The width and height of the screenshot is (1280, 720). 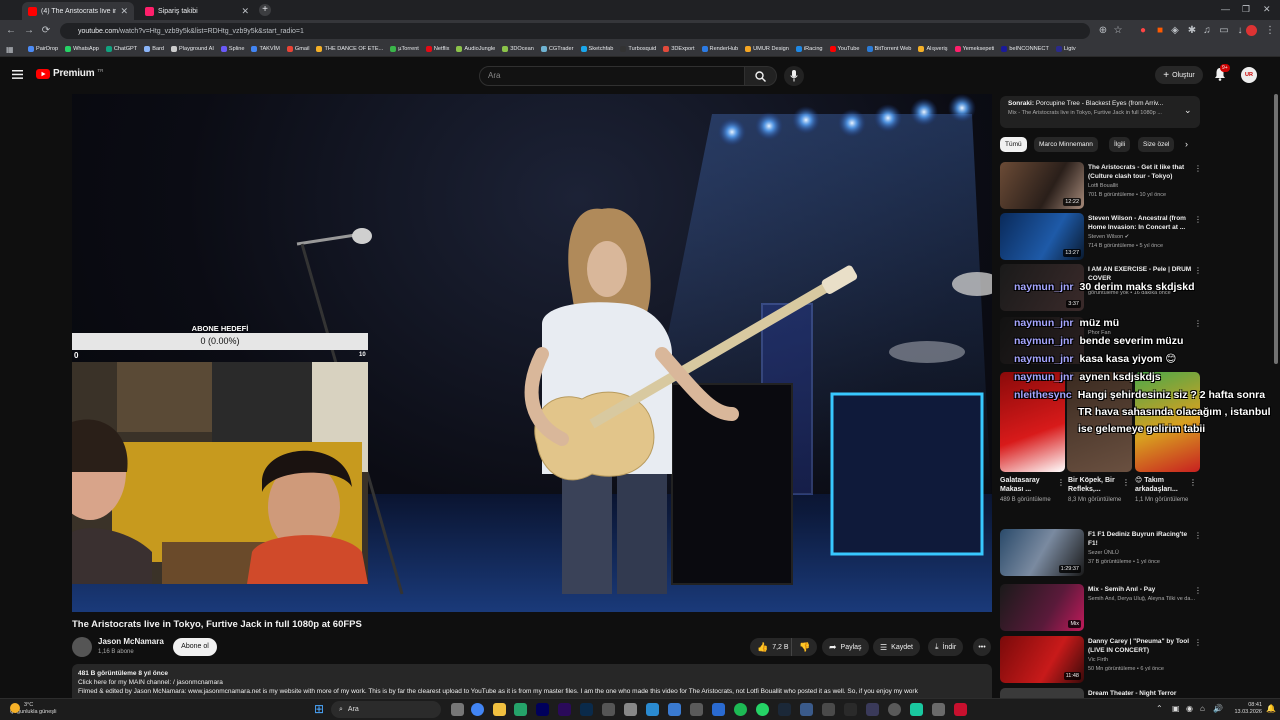 I want to click on bookmark-item: Yemeksepeti, so click(x=974, y=49).